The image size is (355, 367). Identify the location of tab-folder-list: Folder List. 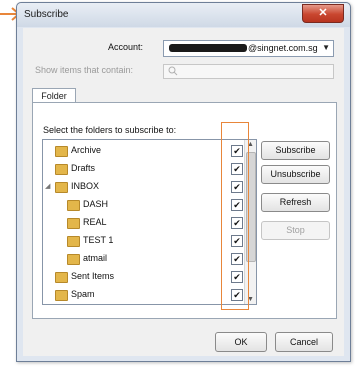
(54, 101).